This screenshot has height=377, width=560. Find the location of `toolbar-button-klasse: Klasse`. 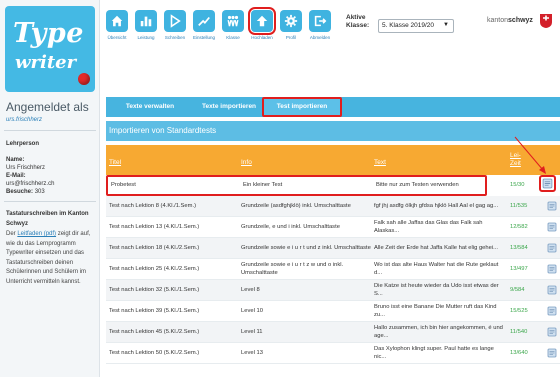

toolbar-button-klasse: Klasse is located at coordinates (233, 31).